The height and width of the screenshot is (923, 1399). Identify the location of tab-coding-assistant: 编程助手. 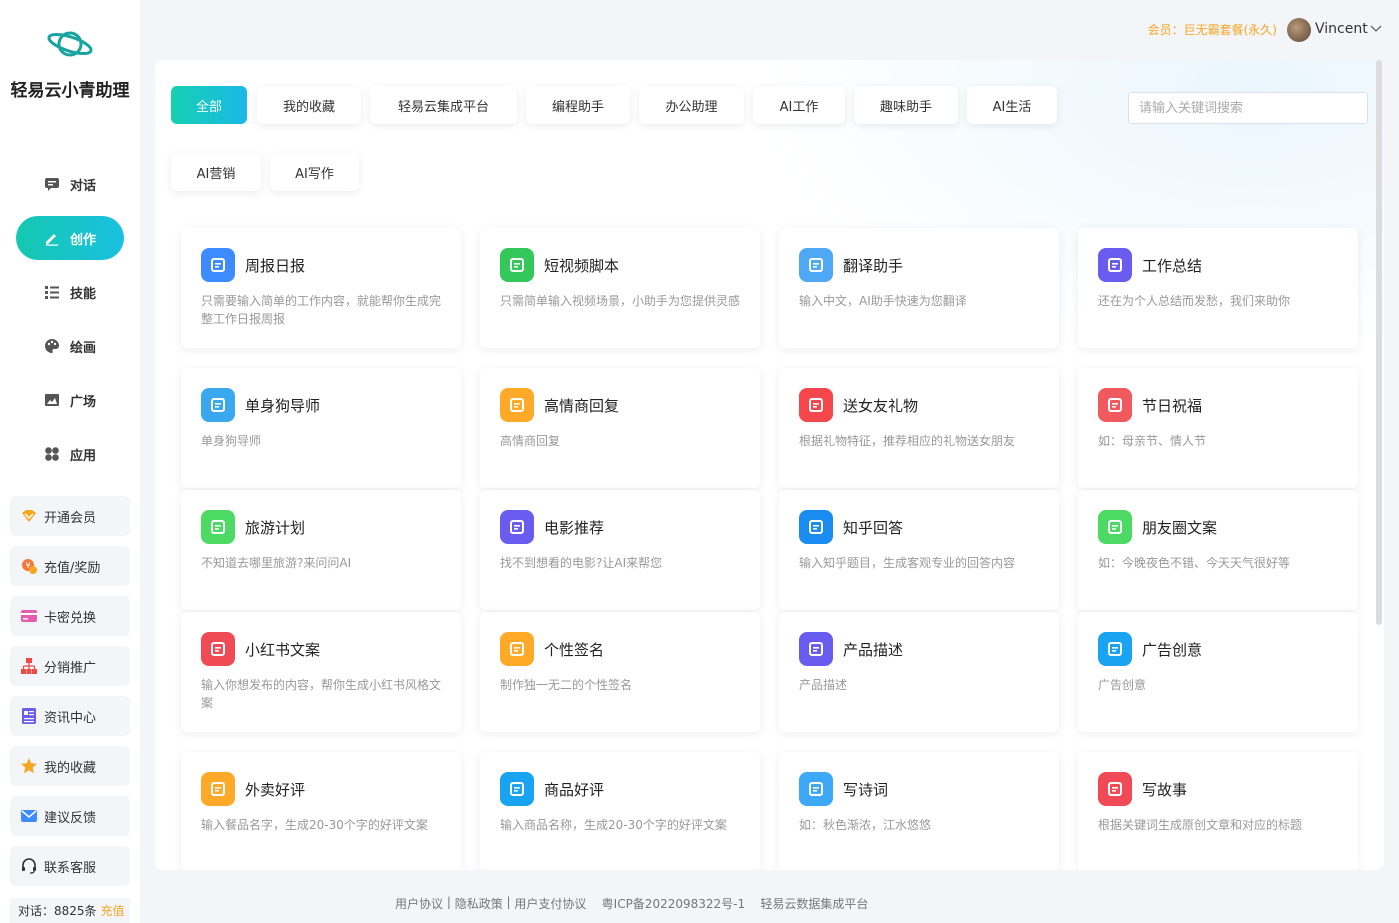
(578, 105).